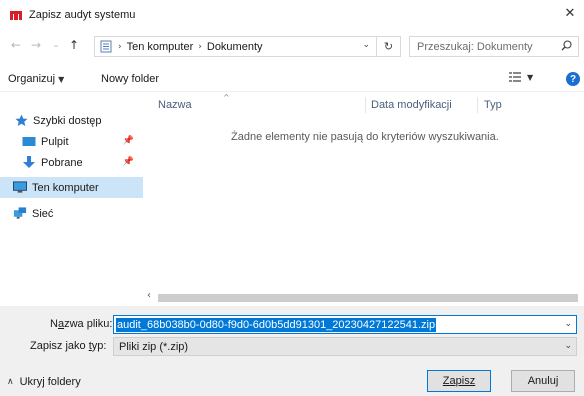 The width and height of the screenshot is (584, 396). Describe the element at coordinates (16, 15) in the screenshot. I see `app-logo-icon` at that location.